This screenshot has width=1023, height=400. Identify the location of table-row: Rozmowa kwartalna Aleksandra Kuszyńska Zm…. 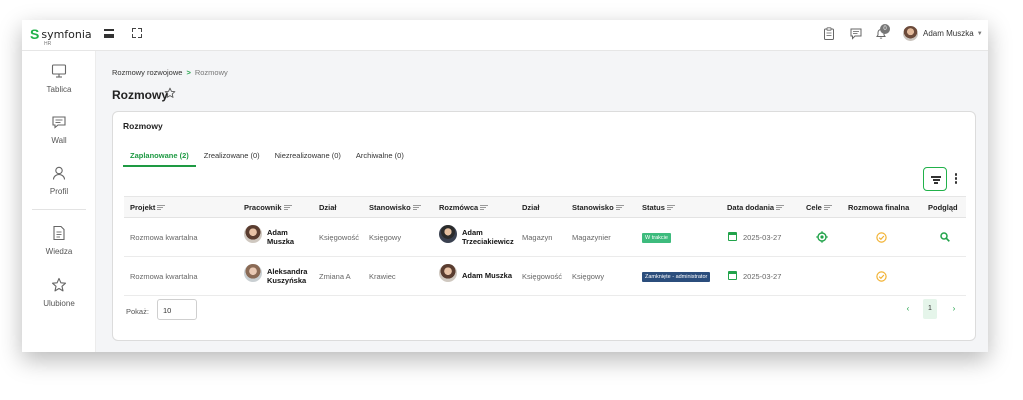
(545, 276).